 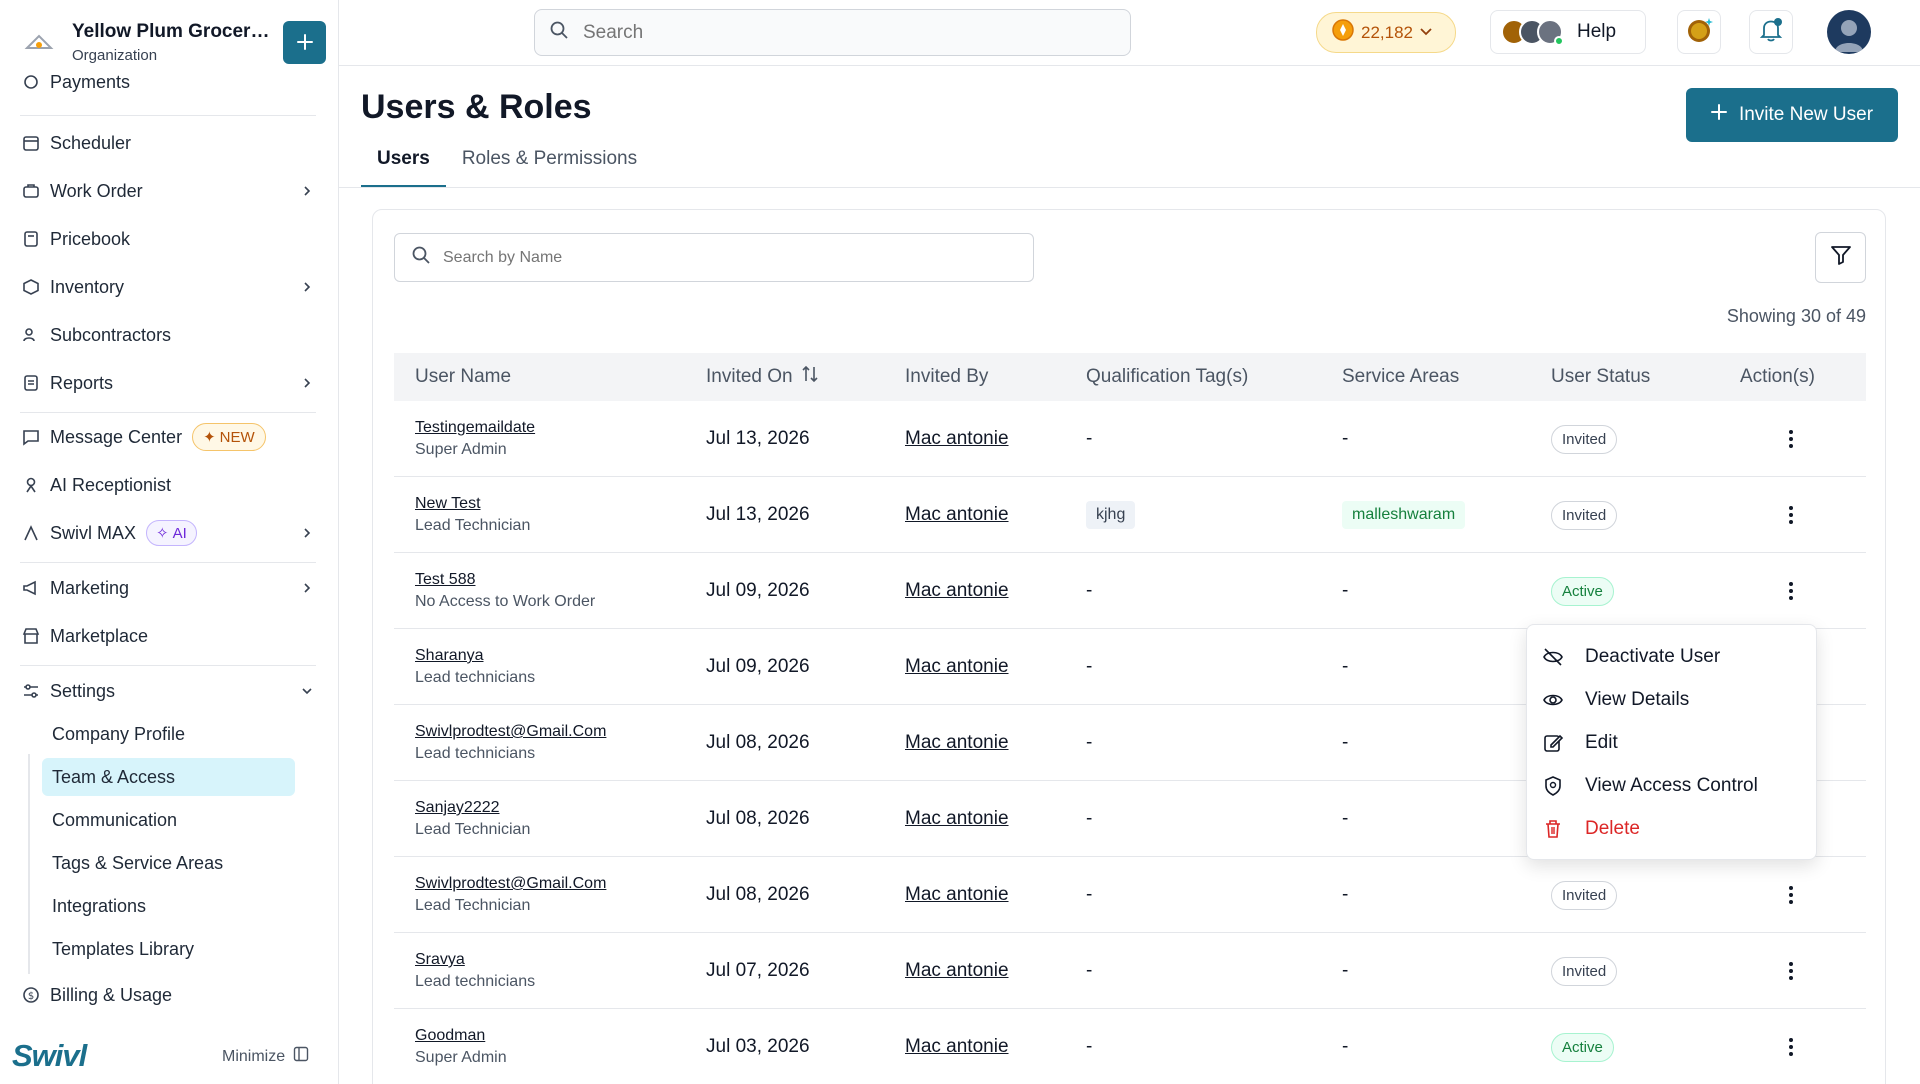 I want to click on nav-inventory: Inventory, so click(x=168, y=287).